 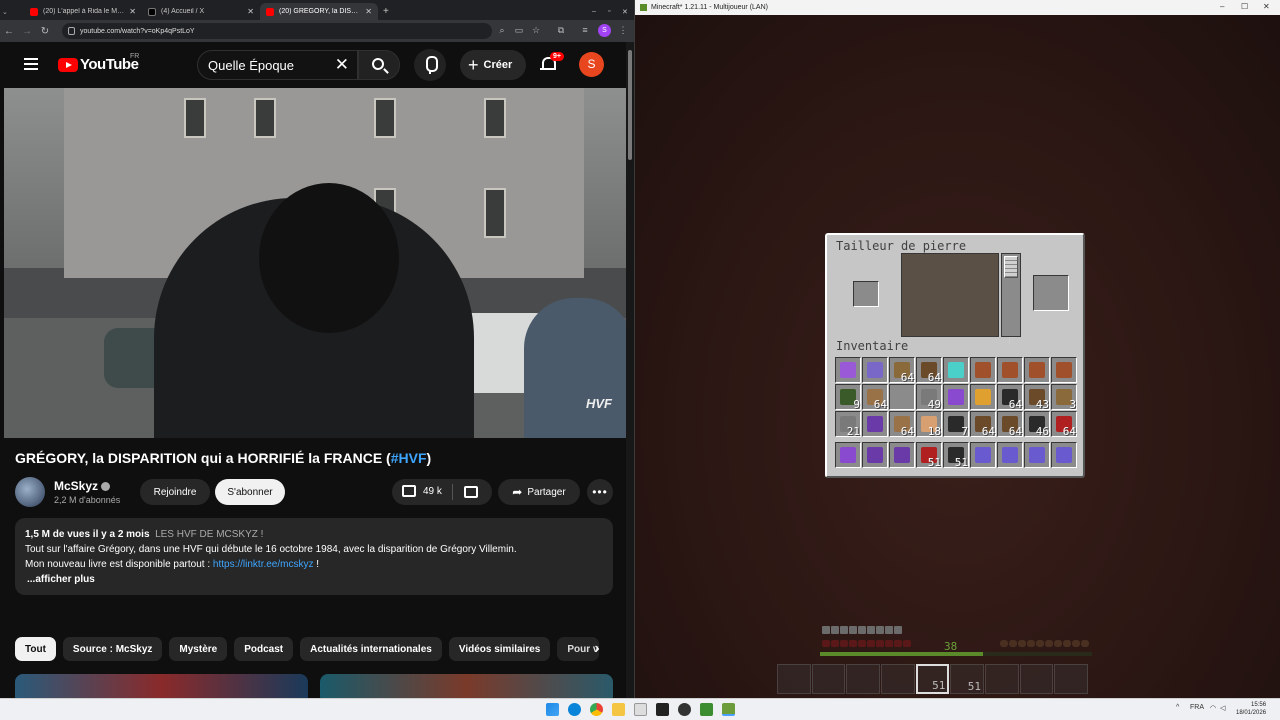 What do you see at coordinates (1244, 6) in the screenshot?
I see `maximize-icon: ☐` at bounding box center [1244, 6].